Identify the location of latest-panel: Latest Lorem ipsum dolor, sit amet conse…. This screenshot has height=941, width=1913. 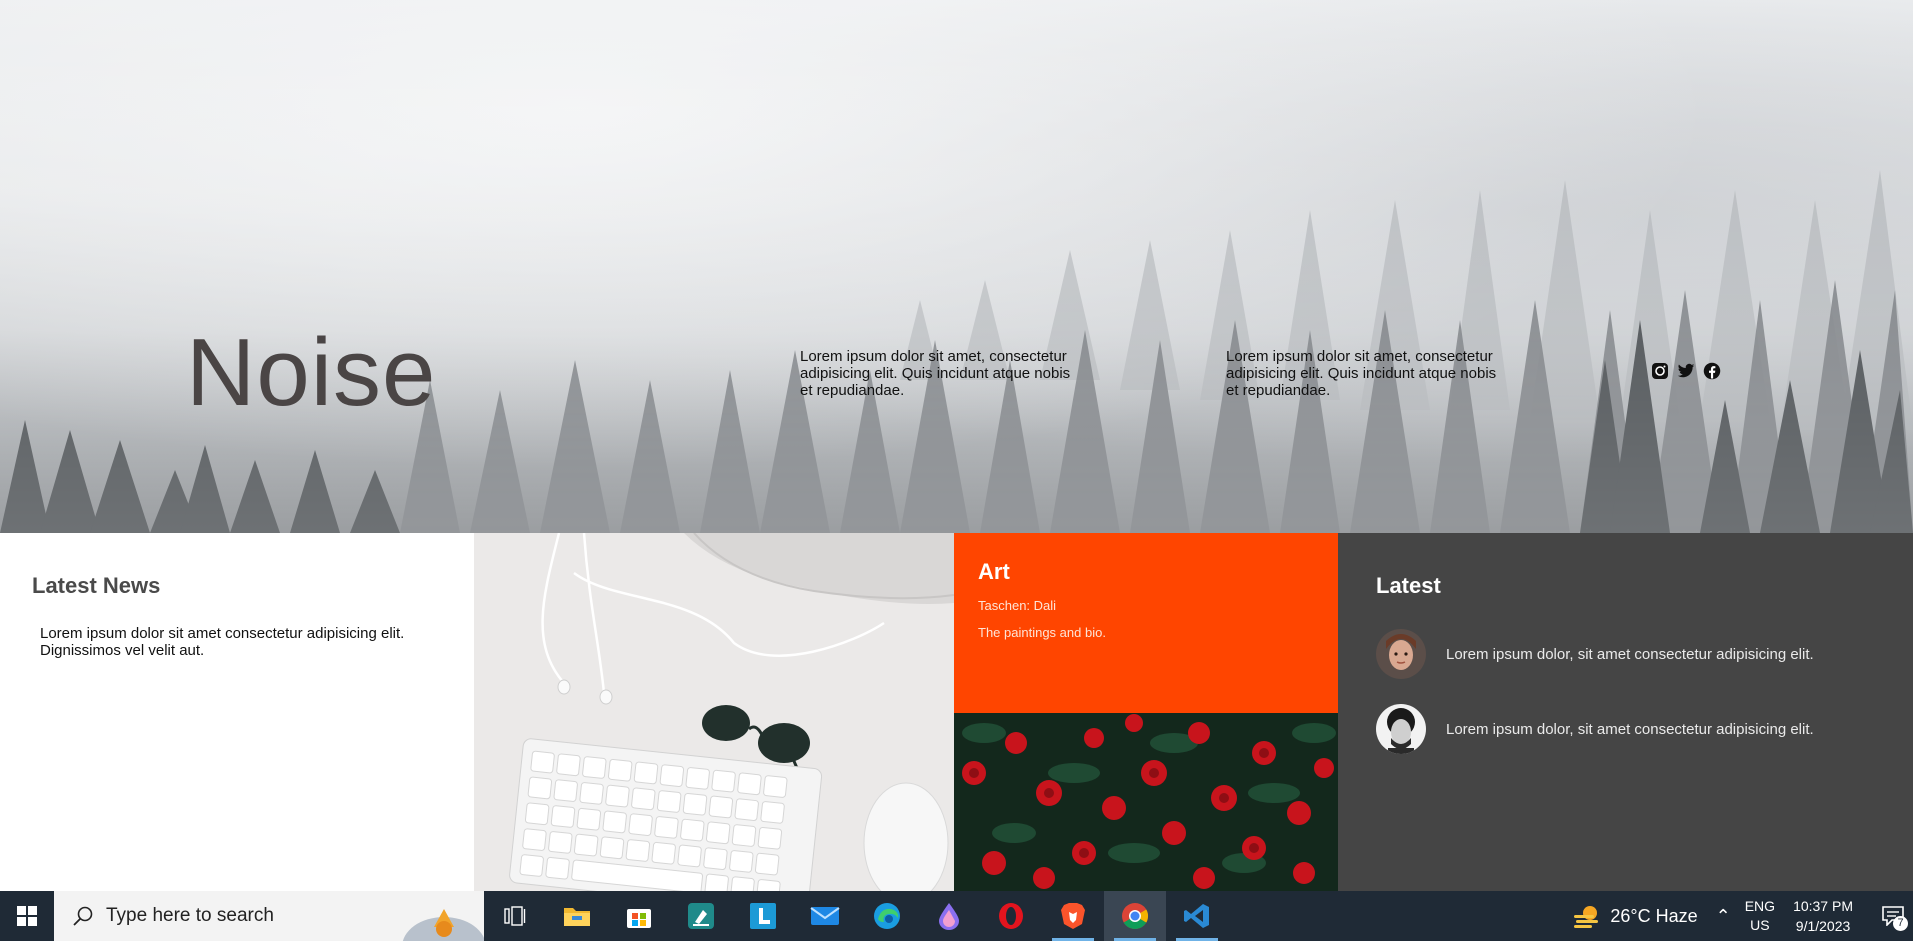
(1625, 712).